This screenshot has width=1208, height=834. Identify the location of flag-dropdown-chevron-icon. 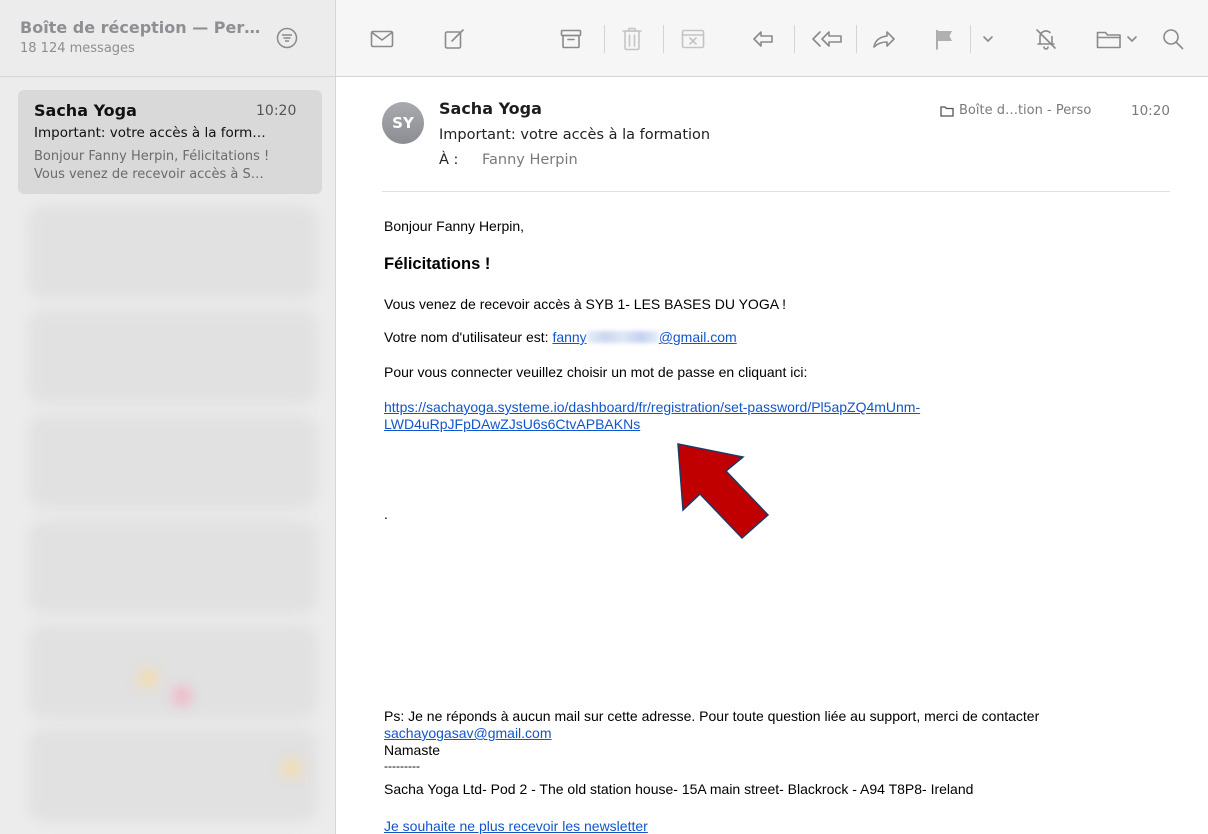
(988, 39).